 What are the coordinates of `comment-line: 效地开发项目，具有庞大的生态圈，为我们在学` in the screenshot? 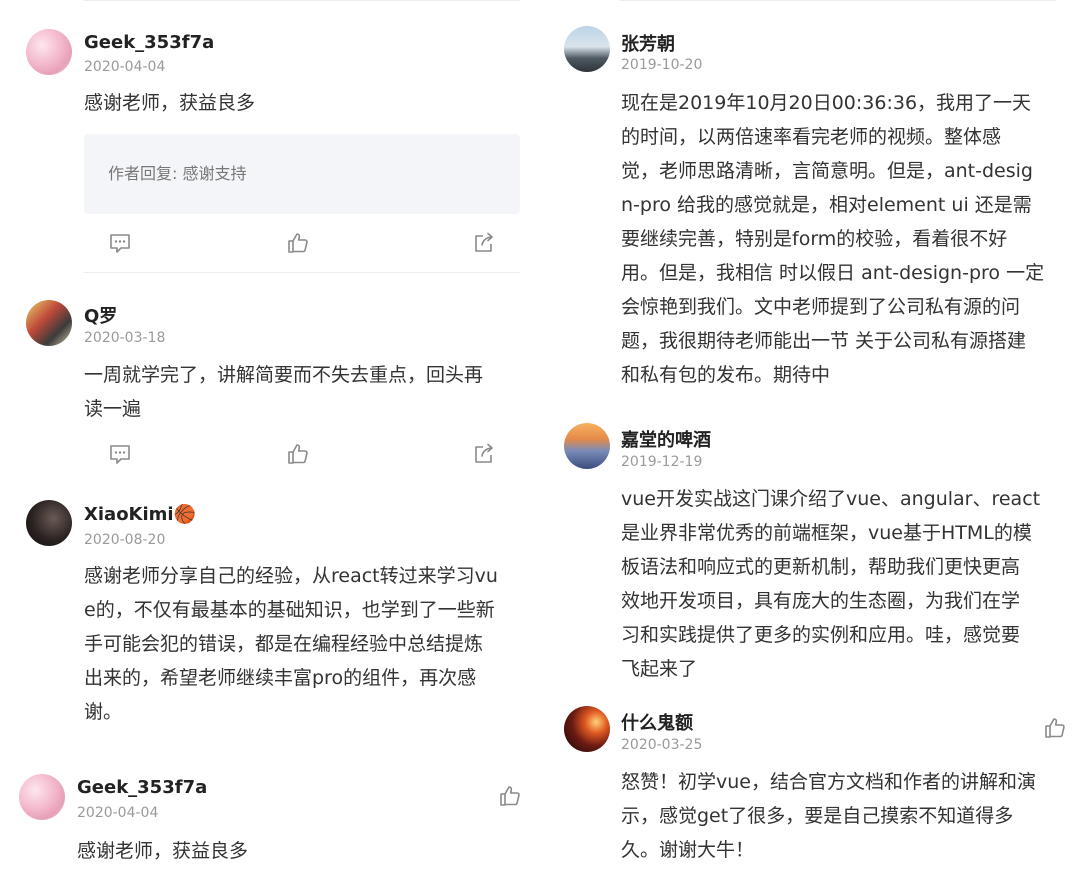 It's located at (821, 601).